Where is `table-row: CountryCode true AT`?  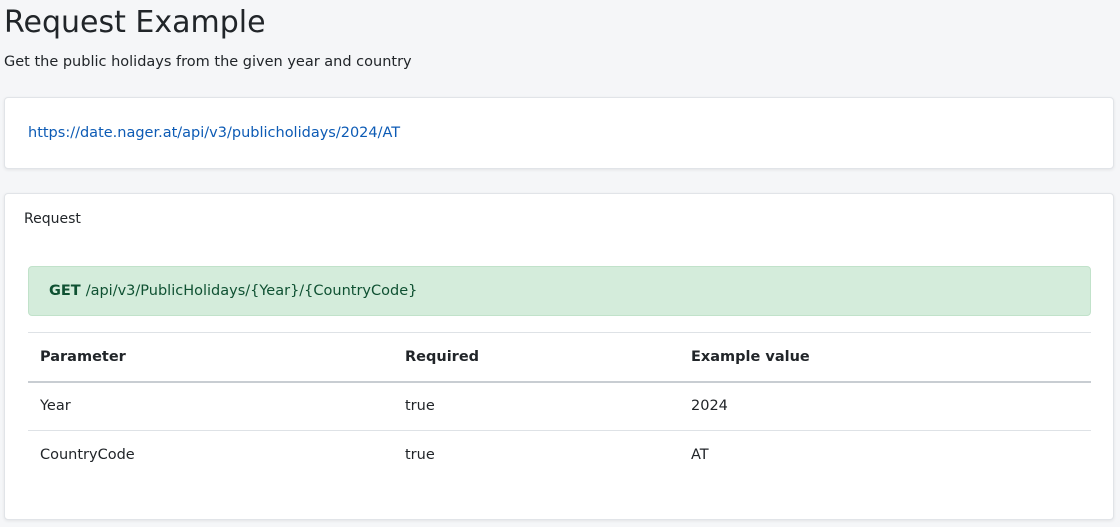 table-row: CountryCode true AT is located at coordinates (559, 455).